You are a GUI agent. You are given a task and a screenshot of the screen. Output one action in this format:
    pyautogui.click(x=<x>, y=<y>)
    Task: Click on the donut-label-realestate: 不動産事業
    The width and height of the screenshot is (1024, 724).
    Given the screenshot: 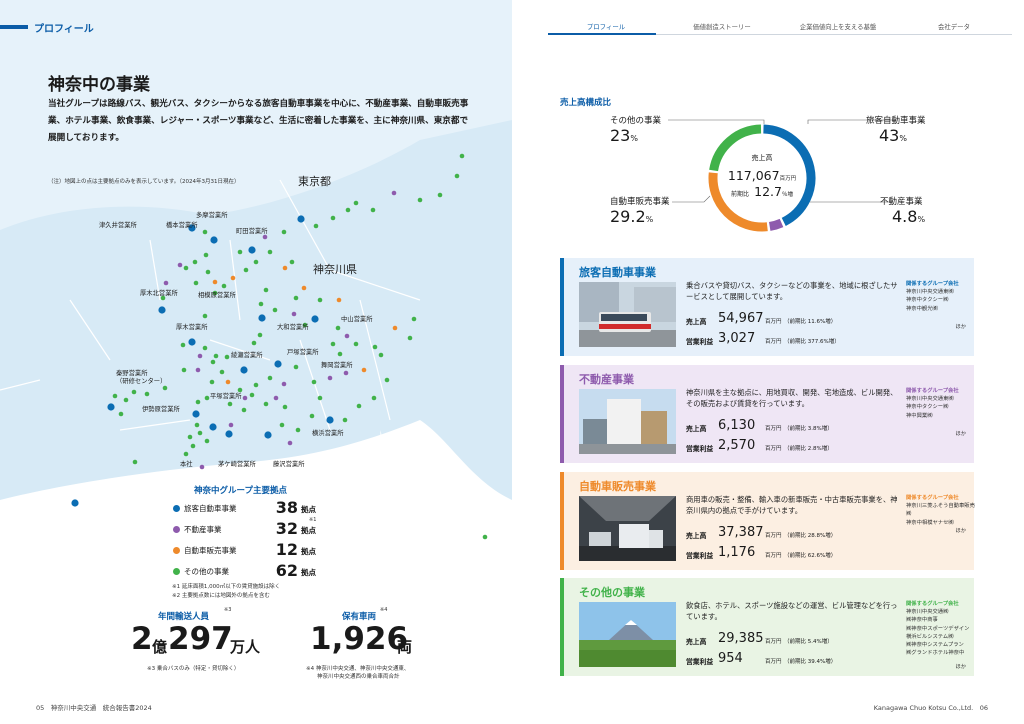 What is the action you would take?
    pyautogui.click(x=901, y=202)
    